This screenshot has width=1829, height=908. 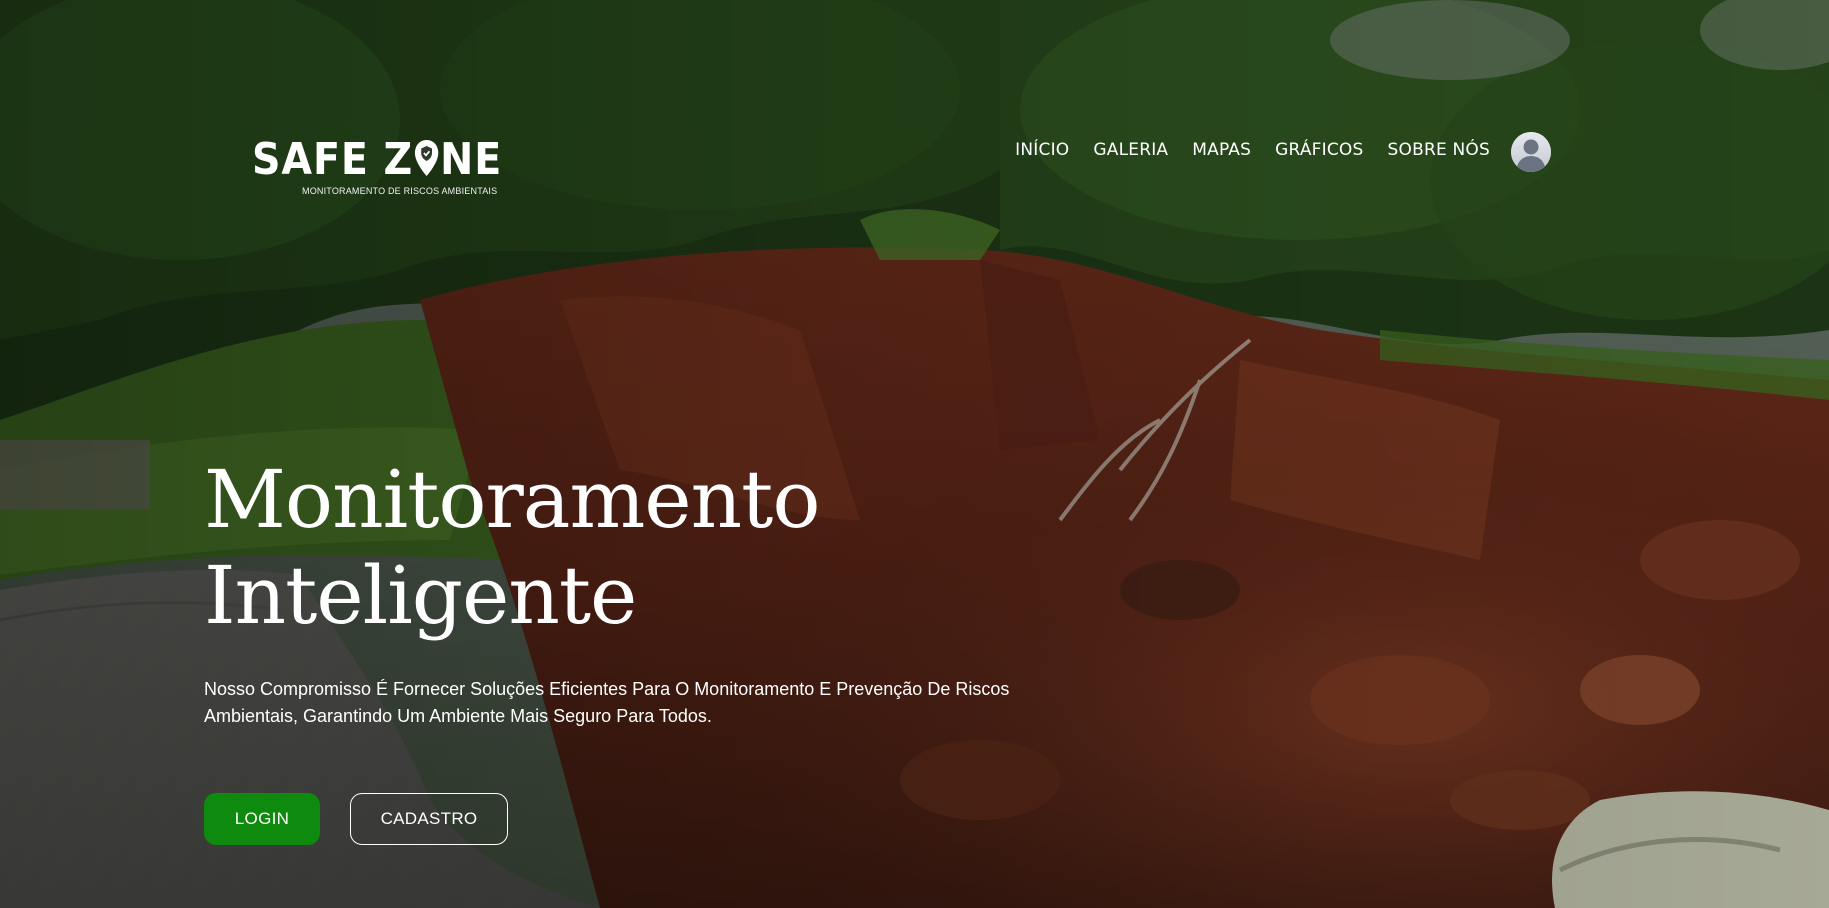 I want to click on login-button: LOGIN, so click(x=262, y=819).